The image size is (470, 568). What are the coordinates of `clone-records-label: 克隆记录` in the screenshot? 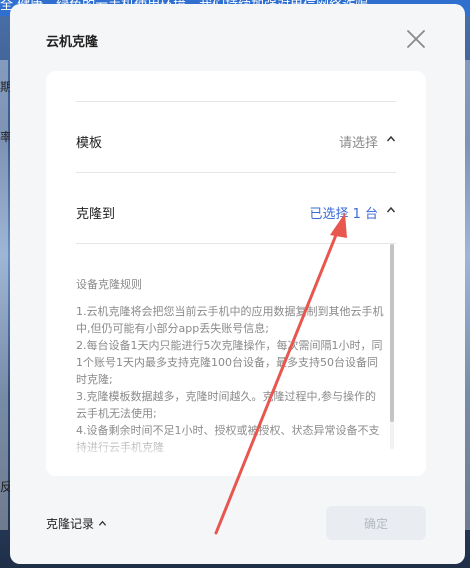 It's located at (70, 524).